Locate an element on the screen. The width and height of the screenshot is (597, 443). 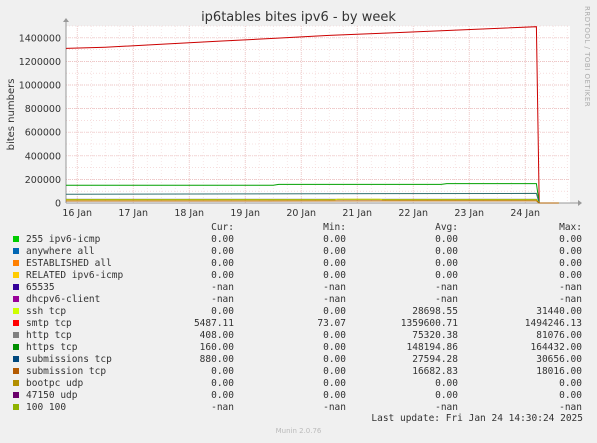
legend-label: https tcp is located at coordinates (52, 347).